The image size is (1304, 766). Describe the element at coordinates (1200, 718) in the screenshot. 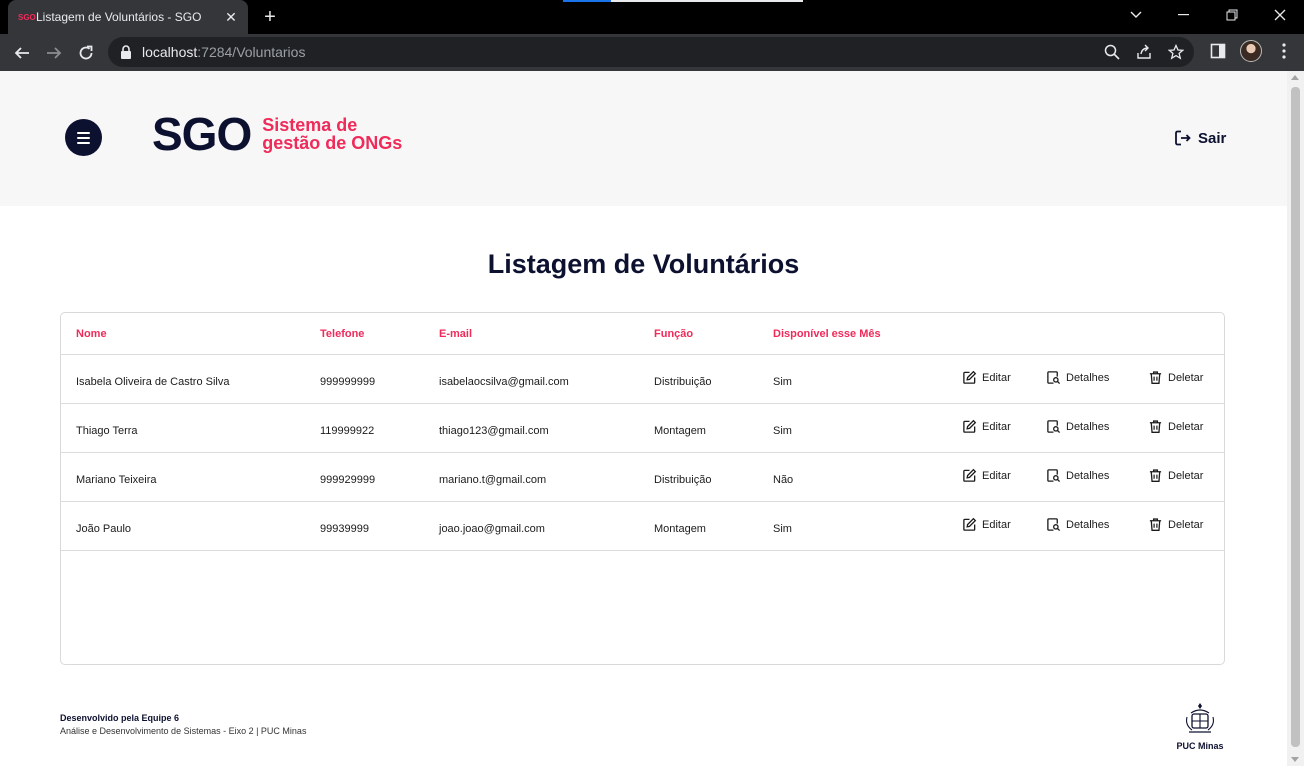

I see `puc-crest-icon` at that location.